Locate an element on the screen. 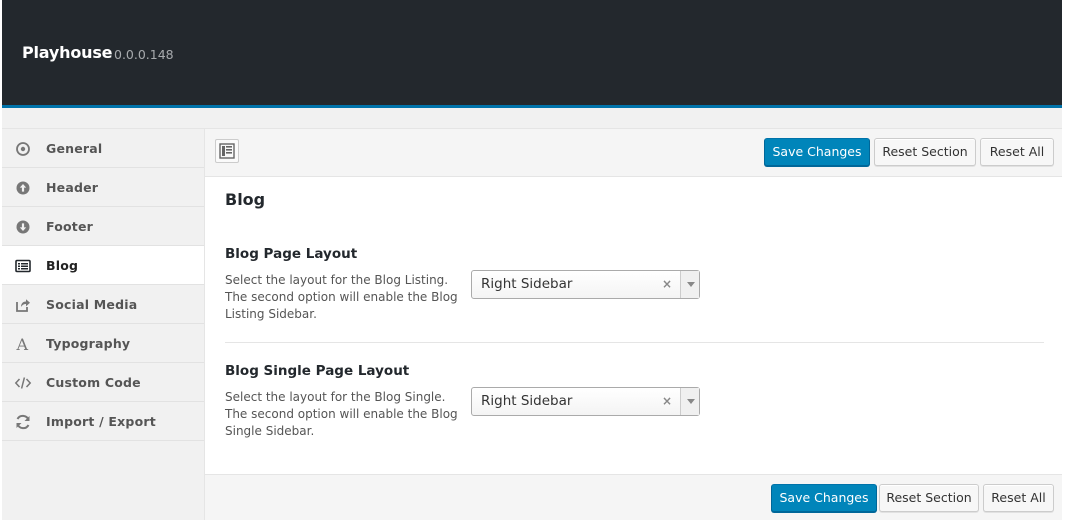  sidebar-item-label: Blog is located at coordinates (62, 265).